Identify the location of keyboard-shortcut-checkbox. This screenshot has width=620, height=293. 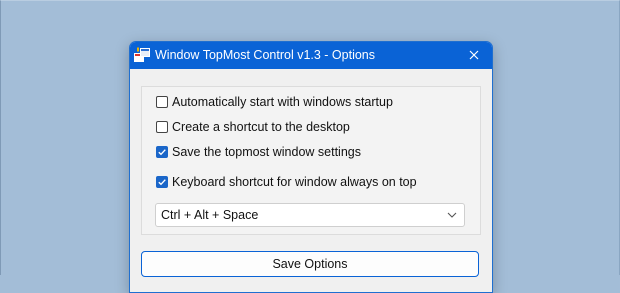
(162, 182).